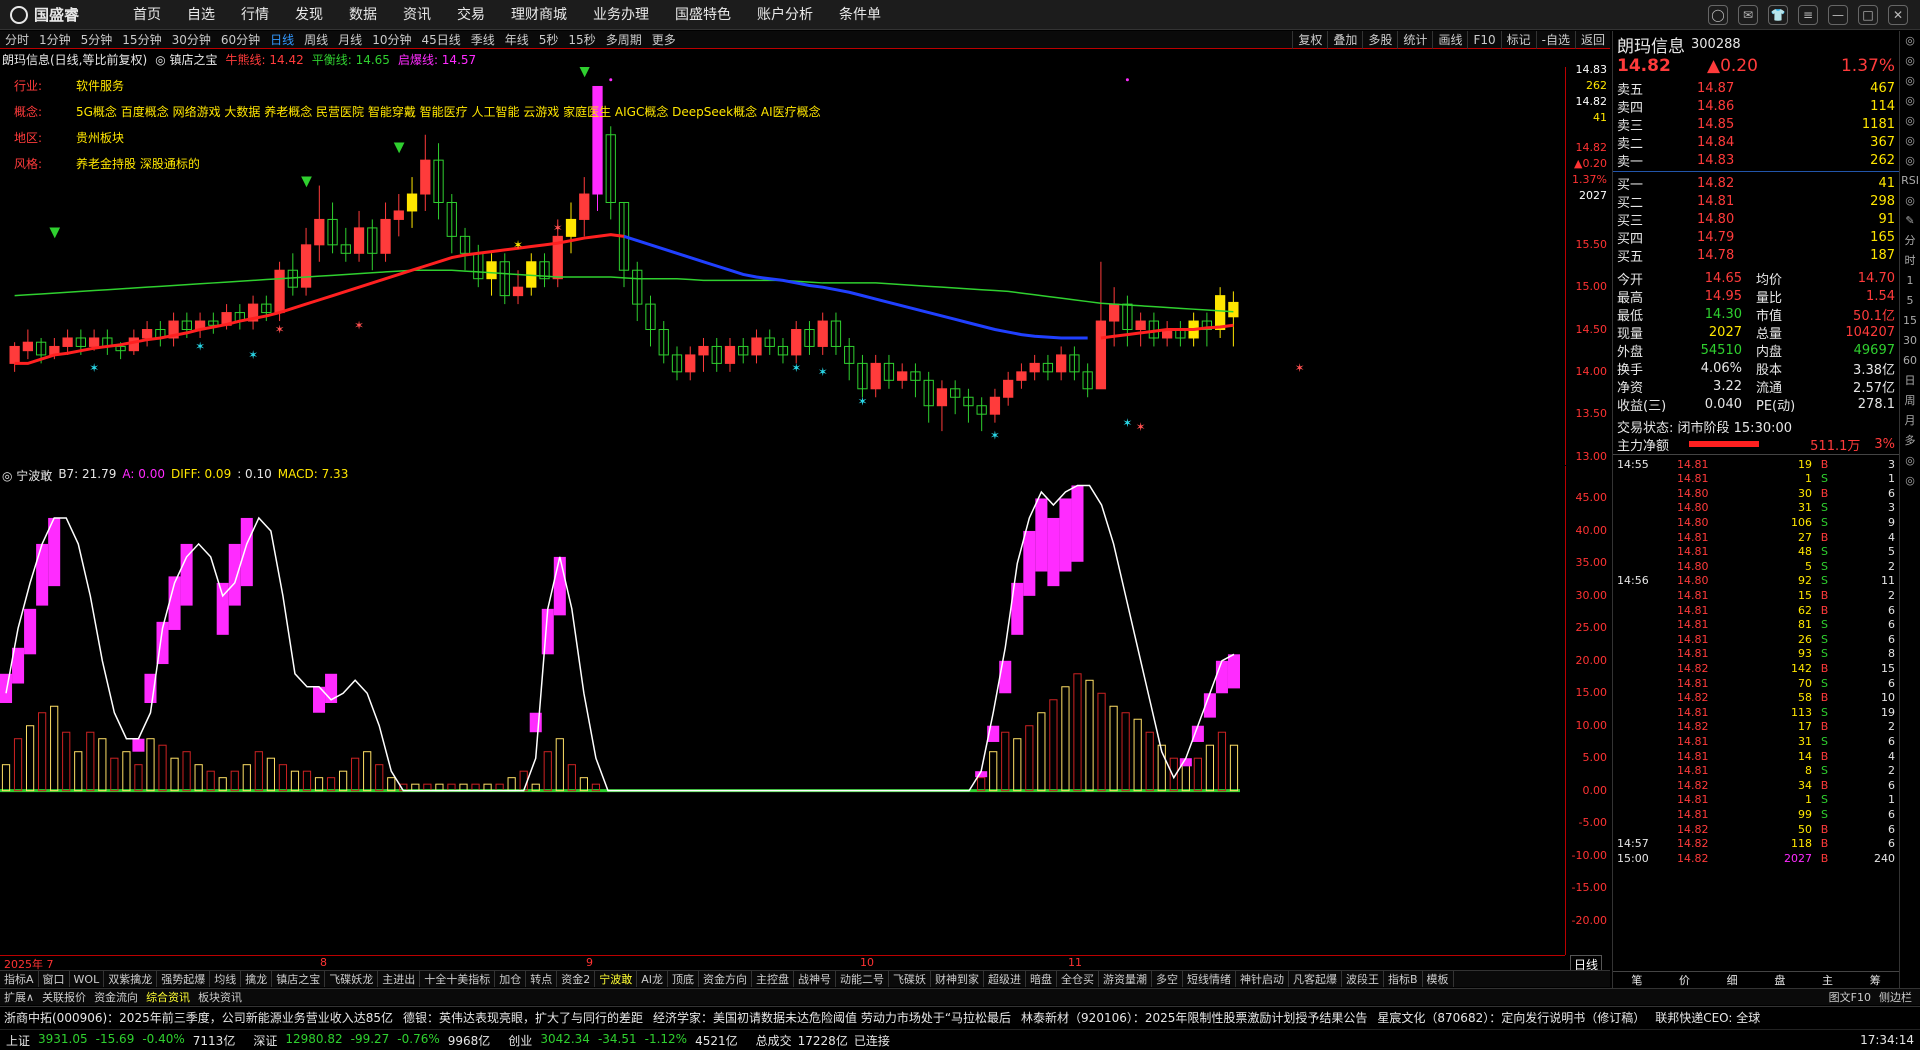  Describe the element at coordinates (1910, 241) in the screenshot. I see `sidebar-button: 分` at that location.